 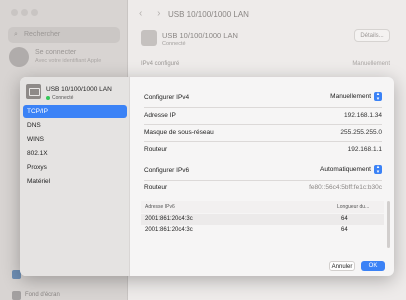 What do you see at coordinates (75, 181) in the screenshot?
I see `nav-item-hardware: Matériel` at bounding box center [75, 181].